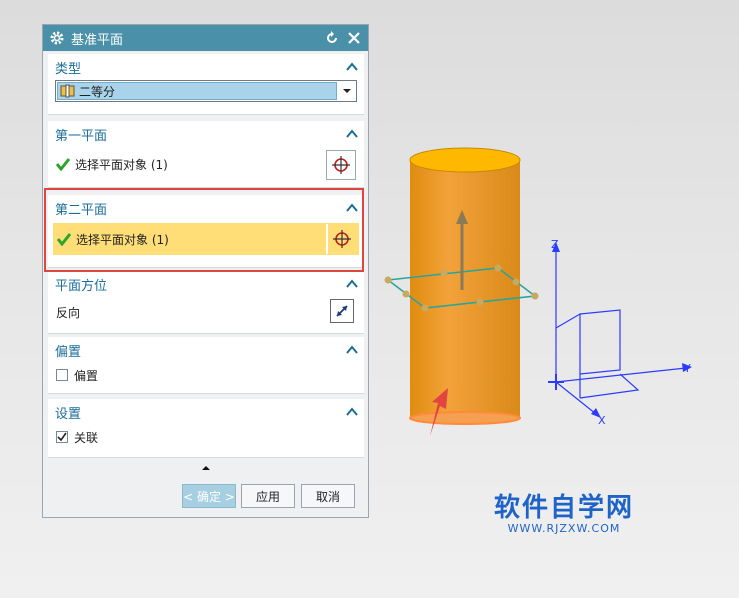 The width and height of the screenshot is (739, 598). I want to click on reset-icon, so click(332, 38).